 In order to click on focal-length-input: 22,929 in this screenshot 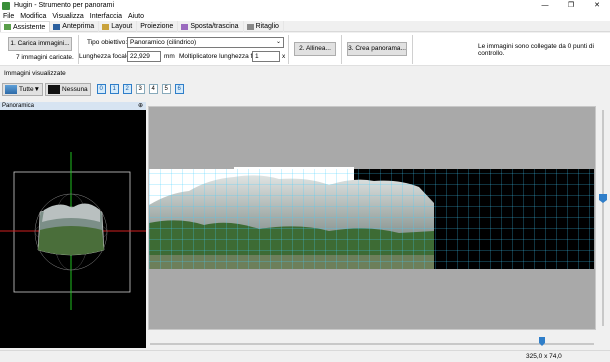, I will do `click(144, 56)`.